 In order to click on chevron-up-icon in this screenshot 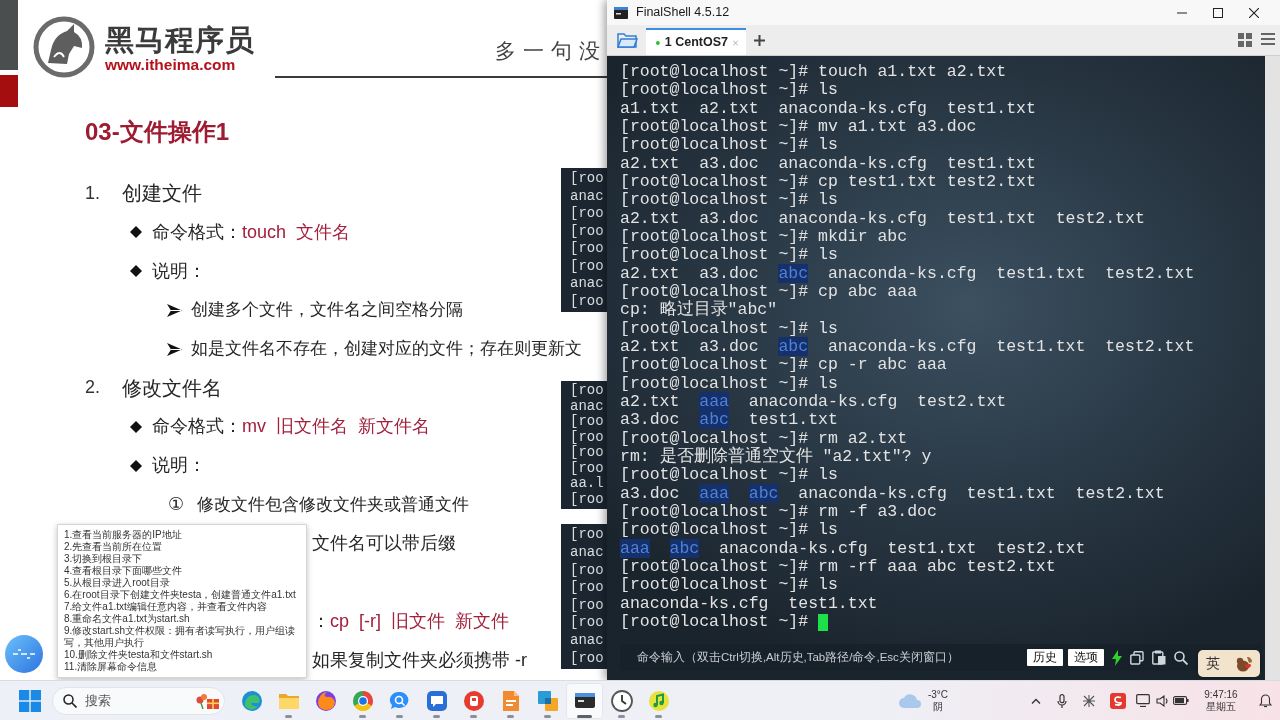, I will do `click(1036, 700)`.